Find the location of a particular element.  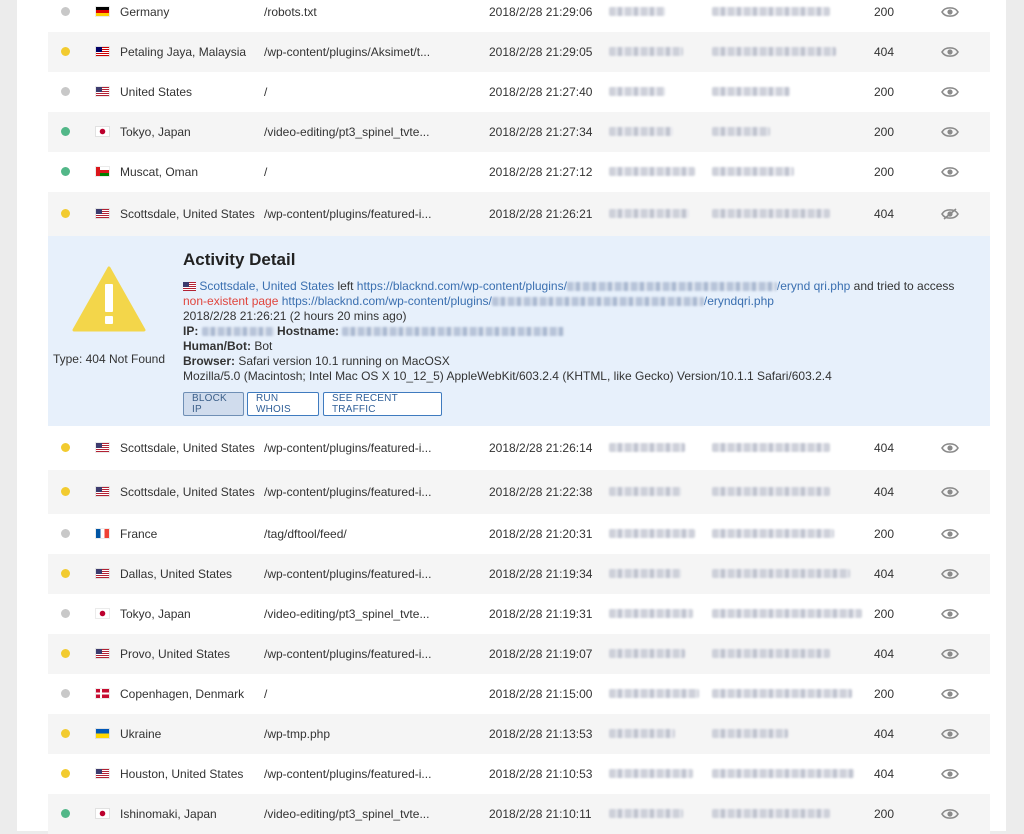

target-url-suffix: /eryndqri.php is located at coordinates (738, 301).